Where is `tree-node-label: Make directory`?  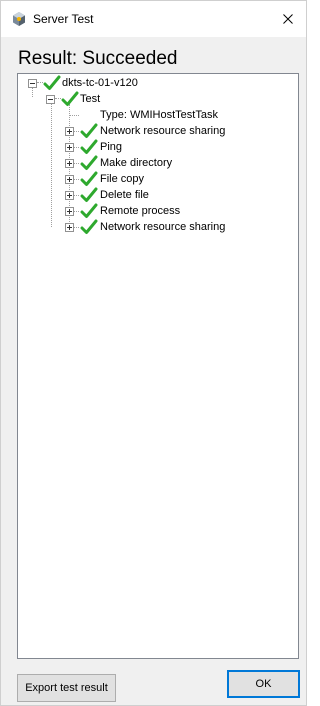
tree-node-label: Make directory is located at coordinates (136, 163).